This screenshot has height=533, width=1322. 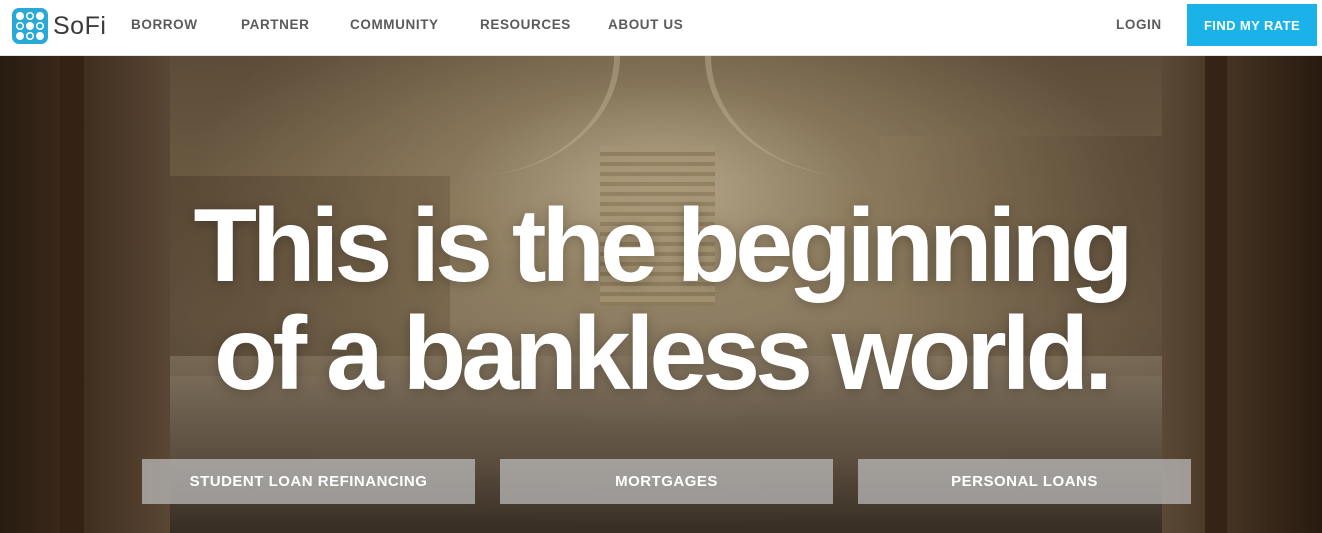 I want to click on nav-resources: RESOURCES, so click(x=525, y=25).